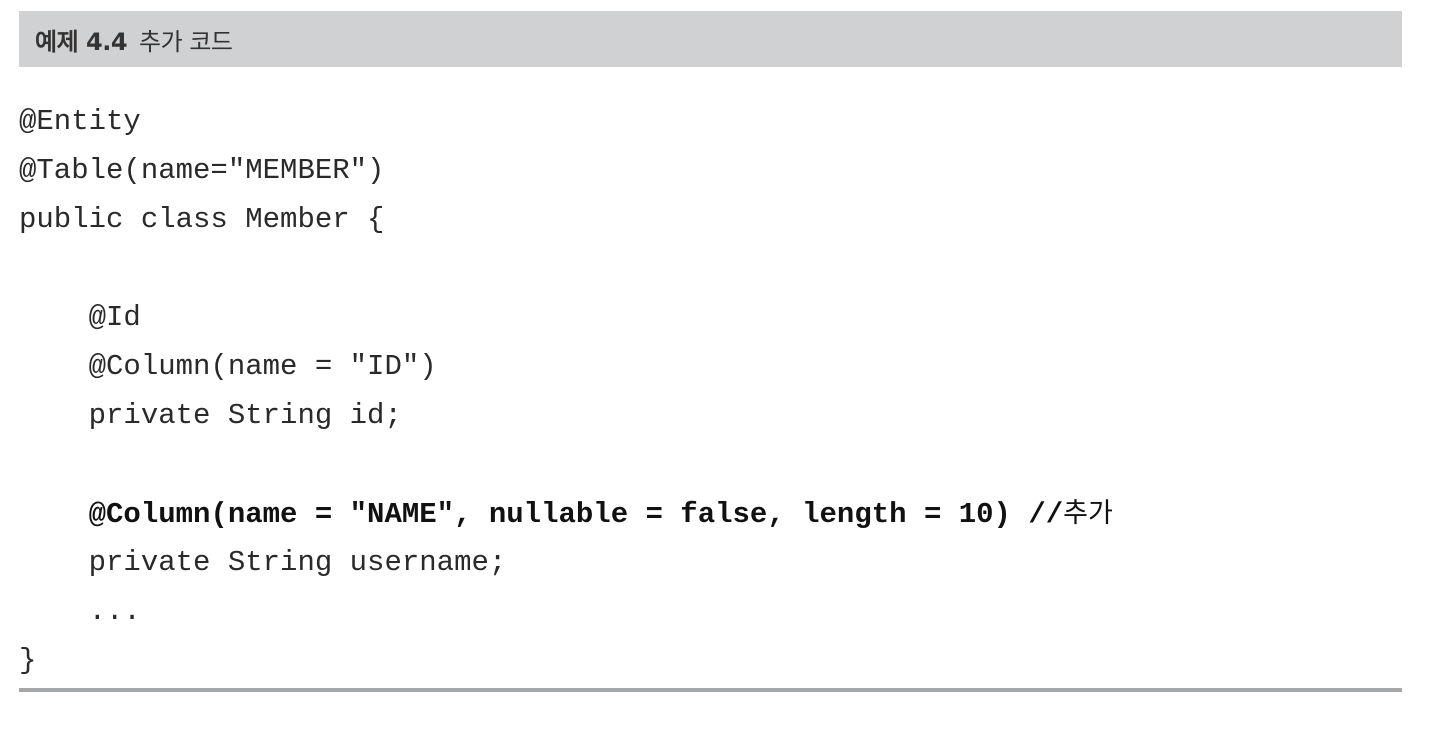  Describe the element at coordinates (710, 366) in the screenshot. I see `code-line: @Column(name = "ID")` at that location.